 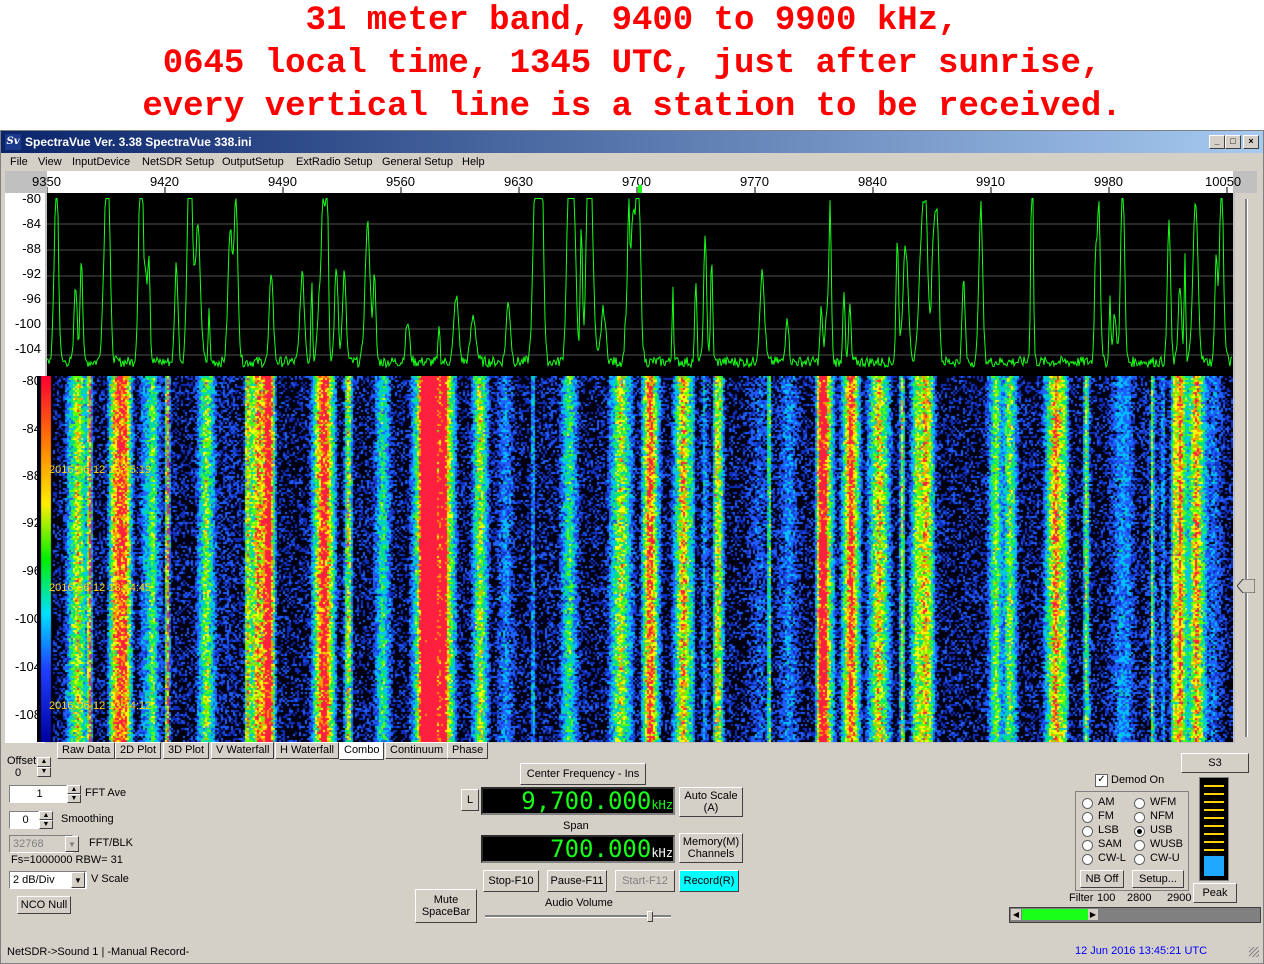 What do you see at coordinates (1087, 831) in the screenshot?
I see `mode-lsb-radio` at bounding box center [1087, 831].